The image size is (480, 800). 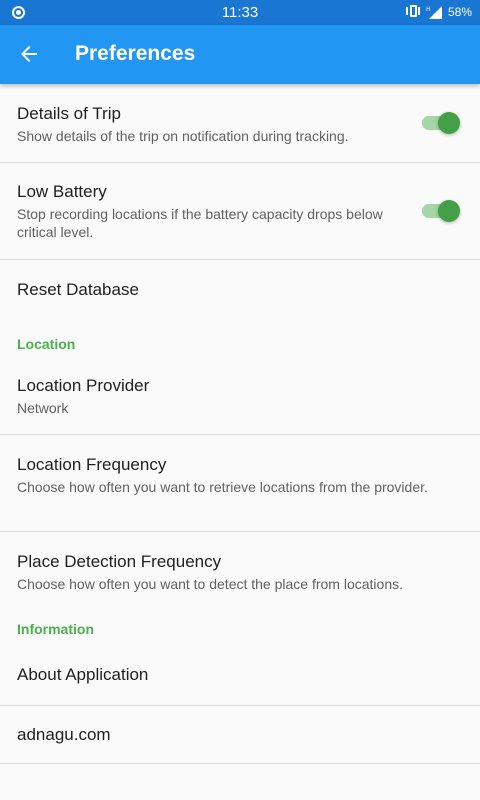 What do you see at coordinates (119, 561) in the screenshot?
I see `pref-title: Place Detection Frequency` at bounding box center [119, 561].